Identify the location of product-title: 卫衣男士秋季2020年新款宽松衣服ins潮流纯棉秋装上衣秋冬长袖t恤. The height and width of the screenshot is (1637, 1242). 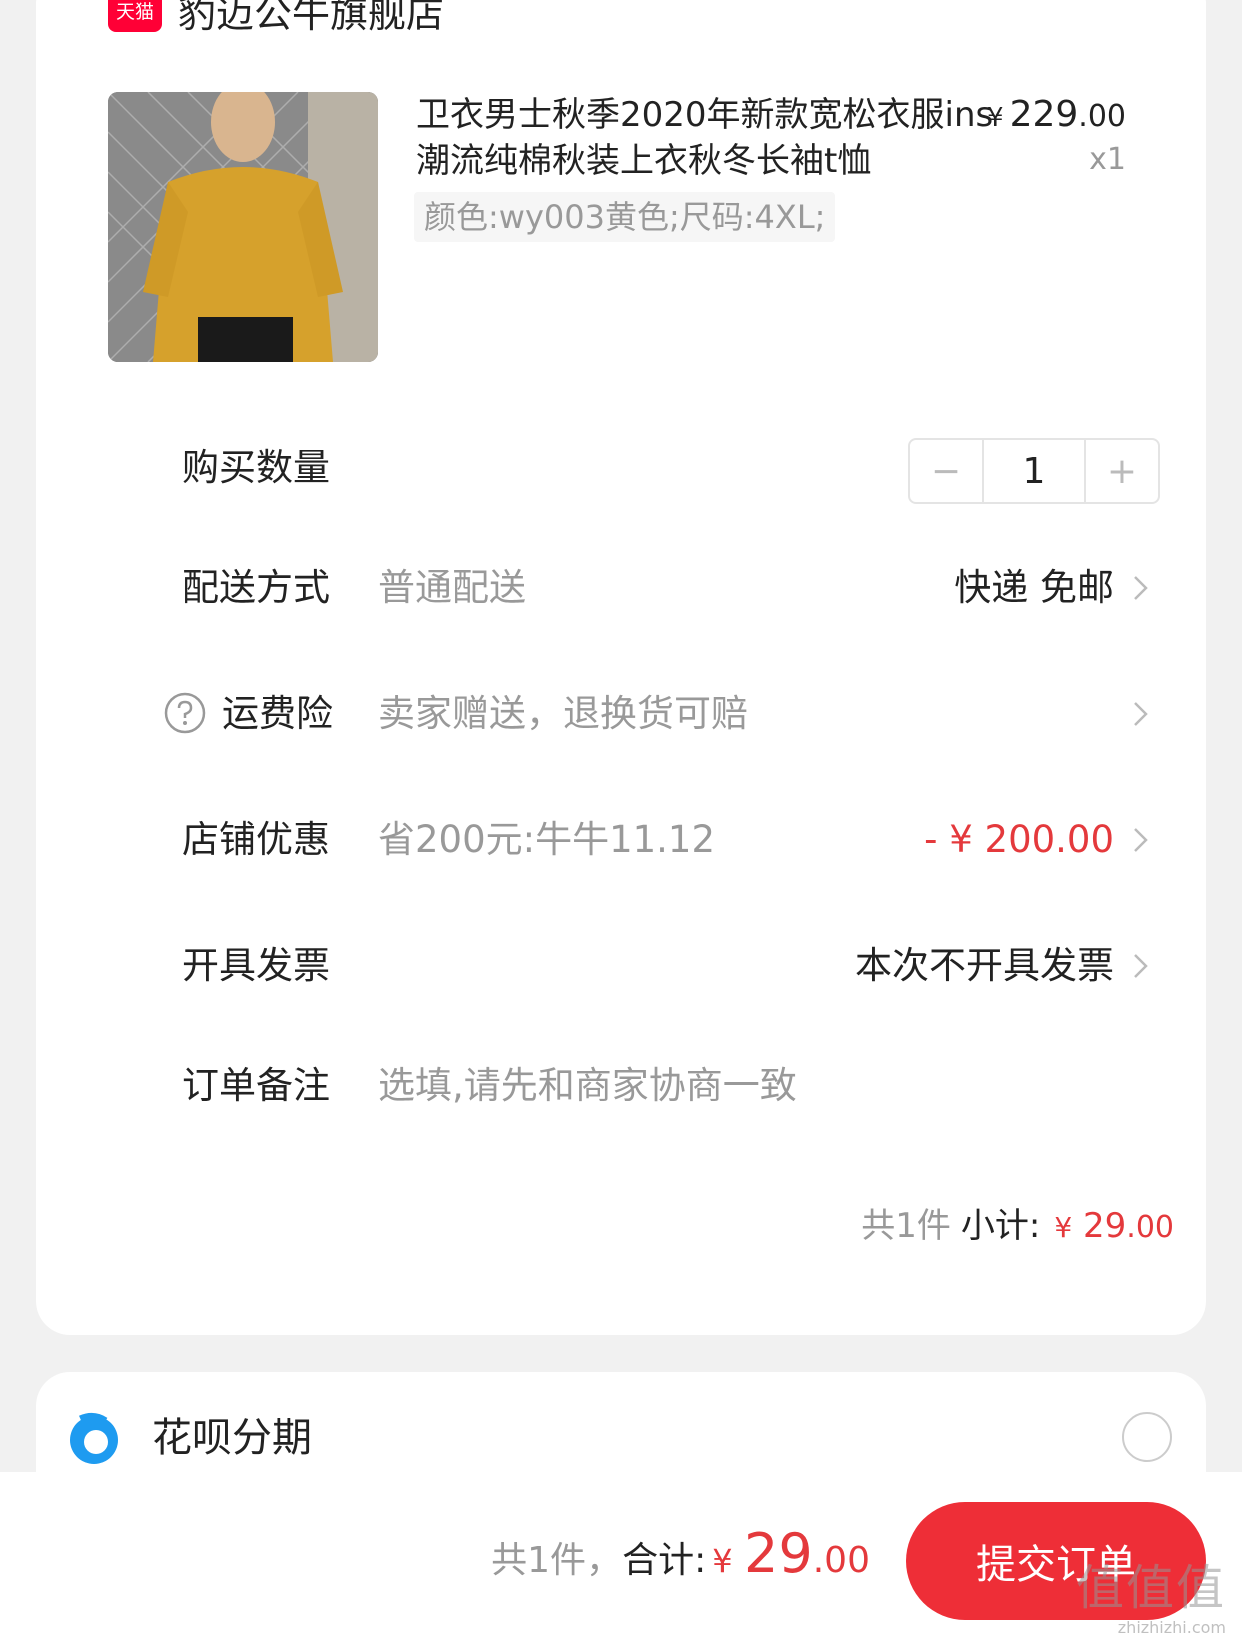
(711, 138).